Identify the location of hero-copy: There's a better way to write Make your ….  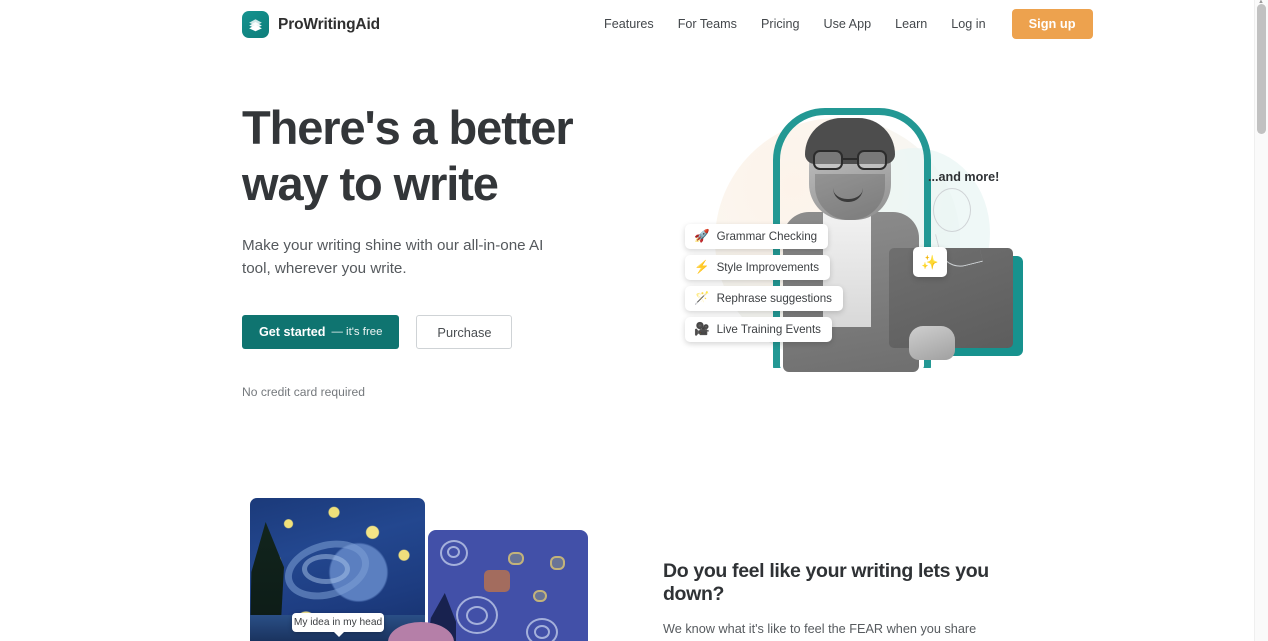
(442, 249).